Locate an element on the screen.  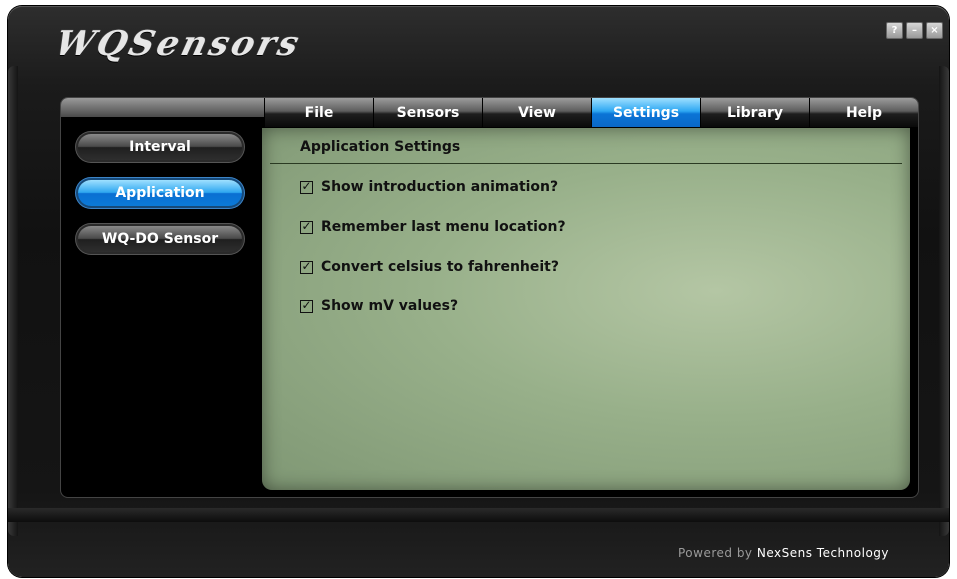
menu-bar: File Sensors View Settings Library Help is located at coordinates (591, 113).